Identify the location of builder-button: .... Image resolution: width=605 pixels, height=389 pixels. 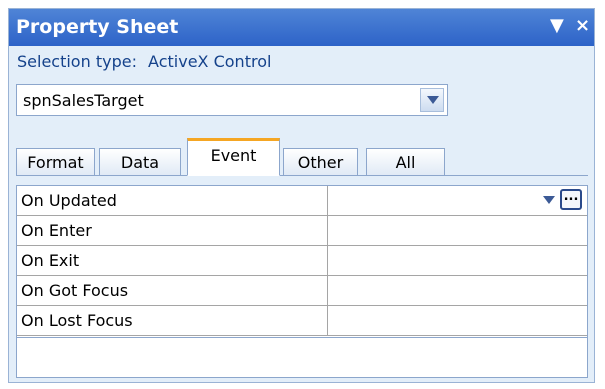
(571, 199).